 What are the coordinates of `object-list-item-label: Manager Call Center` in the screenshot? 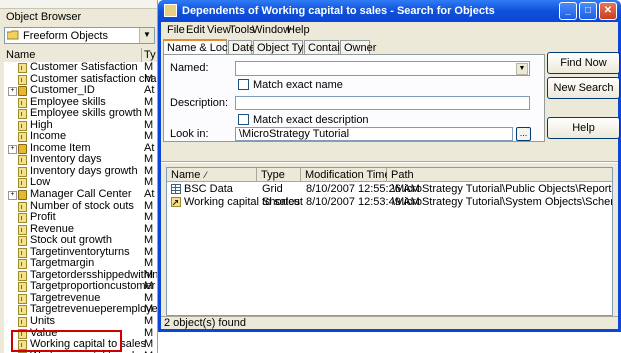 It's located at (81, 194).